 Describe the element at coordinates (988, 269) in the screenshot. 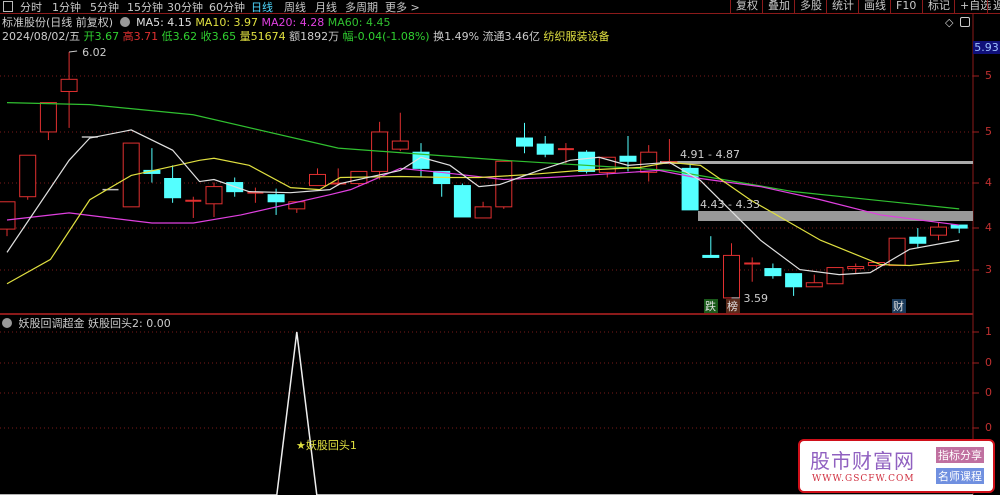

I see `axis-label: 3` at that location.